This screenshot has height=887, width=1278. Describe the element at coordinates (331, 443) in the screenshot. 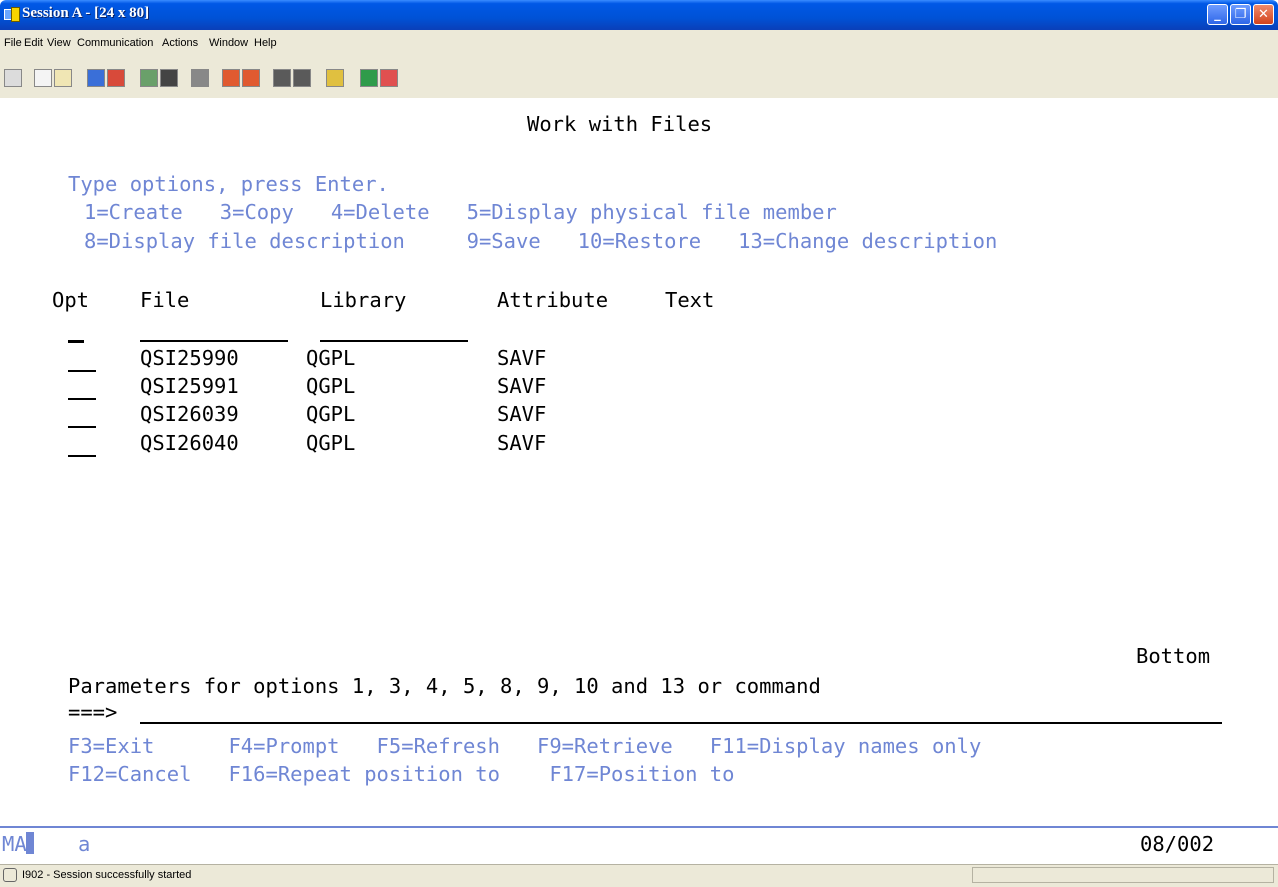

I see `row-4-library: QGPL` at that location.